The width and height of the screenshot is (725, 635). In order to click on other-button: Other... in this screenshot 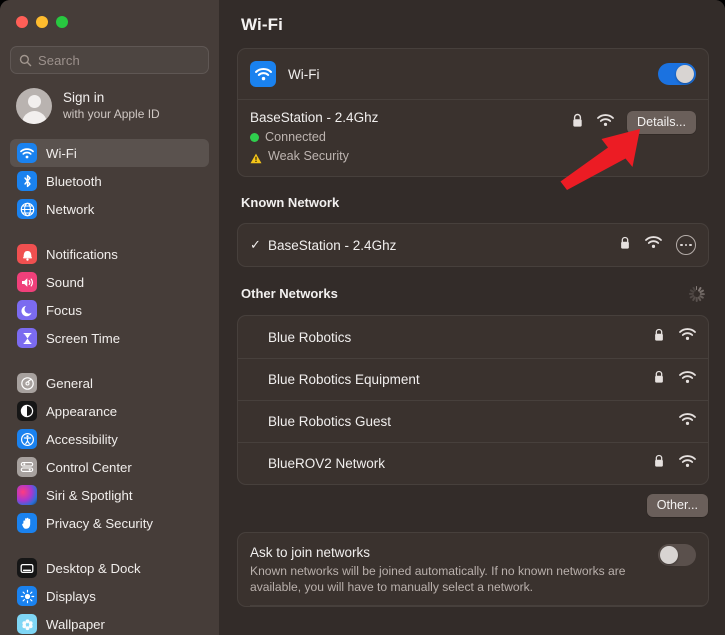, I will do `click(677, 505)`.